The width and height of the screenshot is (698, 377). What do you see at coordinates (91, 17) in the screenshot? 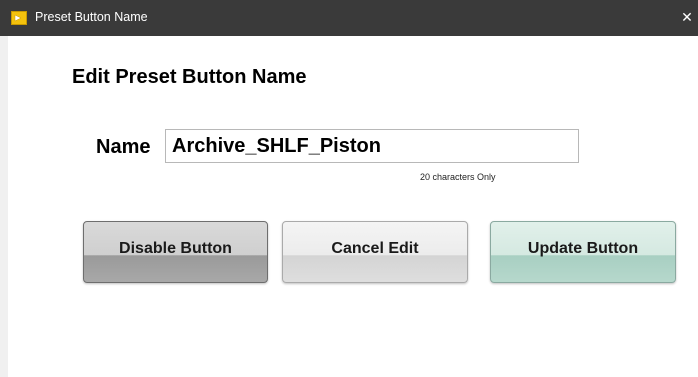
I see `window-title: Preset Button Name` at bounding box center [91, 17].